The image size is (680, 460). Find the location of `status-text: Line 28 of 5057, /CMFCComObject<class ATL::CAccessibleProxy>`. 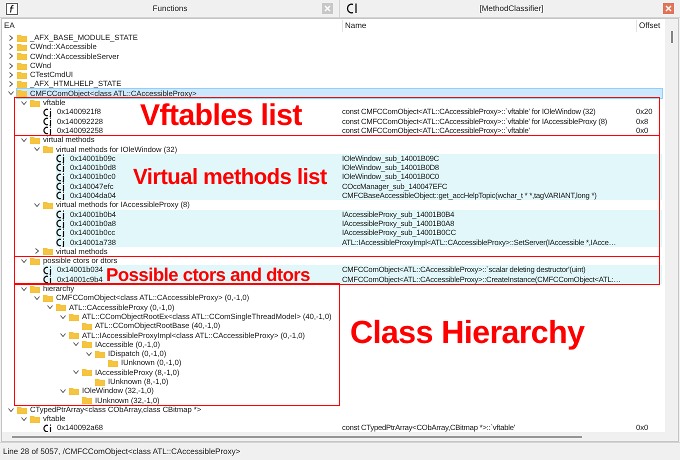

status-text: Line 28 of 5057, /CMFCComObject<class ATL::CAccessibleProxy> is located at coordinates (121, 452).